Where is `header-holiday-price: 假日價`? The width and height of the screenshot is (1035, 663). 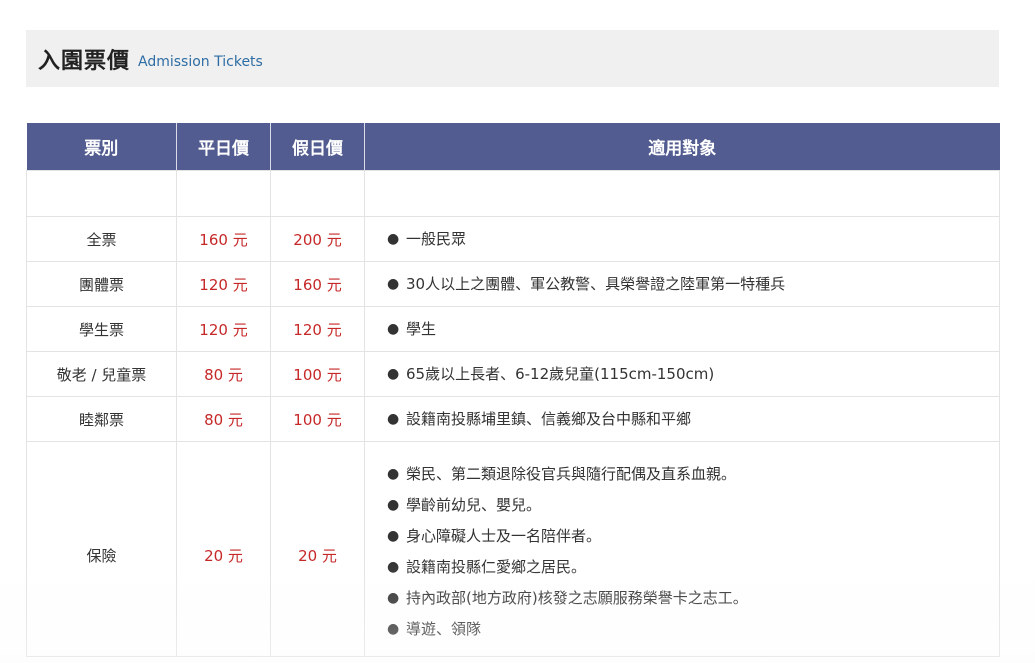 header-holiday-price: 假日價 is located at coordinates (317, 147).